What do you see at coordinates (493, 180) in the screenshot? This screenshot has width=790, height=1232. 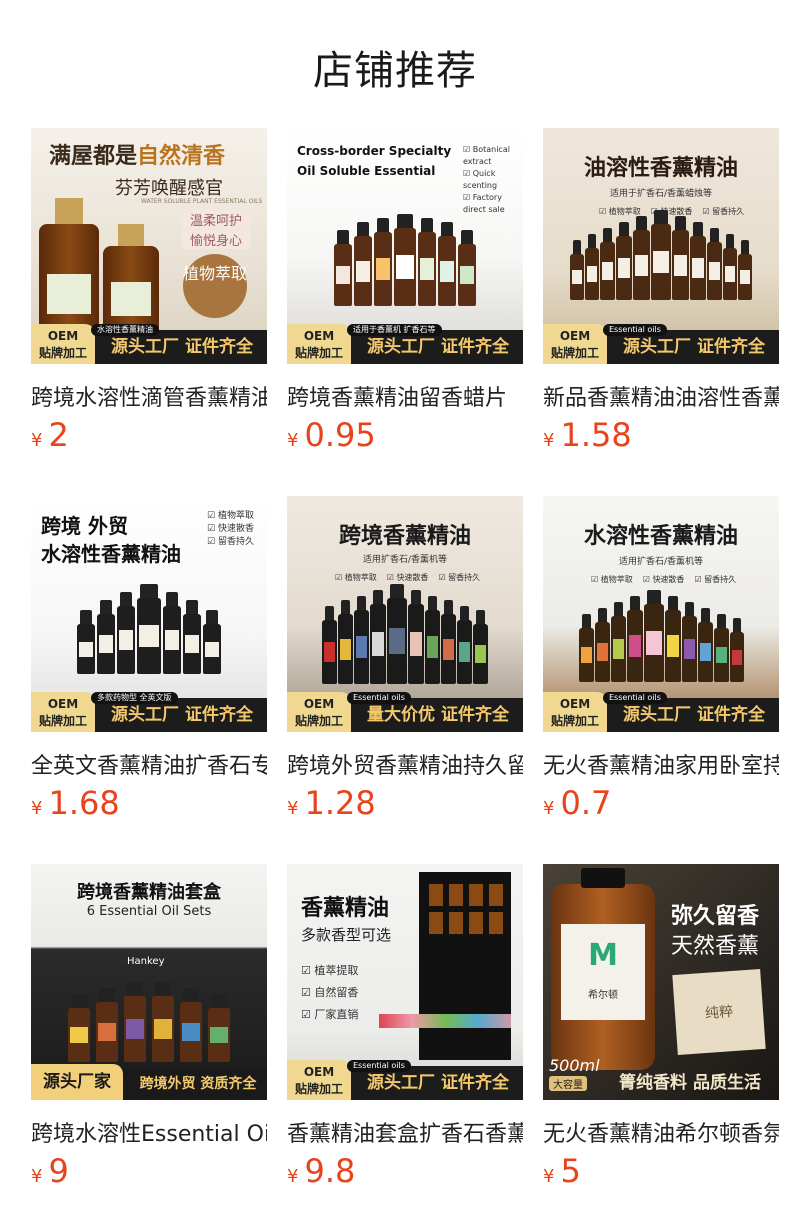 I see `feature-item: Quick scenting` at bounding box center [493, 180].